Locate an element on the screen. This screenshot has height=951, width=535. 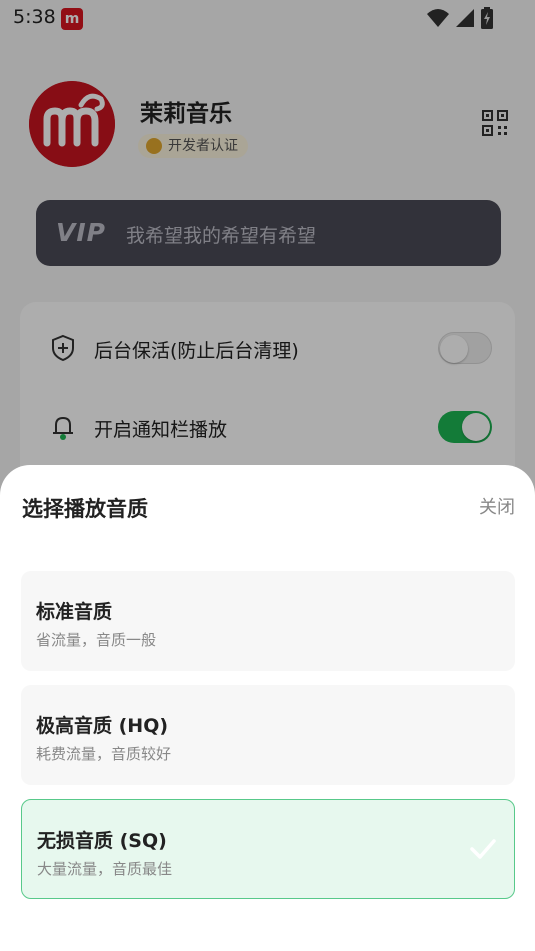
check-icon is located at coordinates (483, 849).